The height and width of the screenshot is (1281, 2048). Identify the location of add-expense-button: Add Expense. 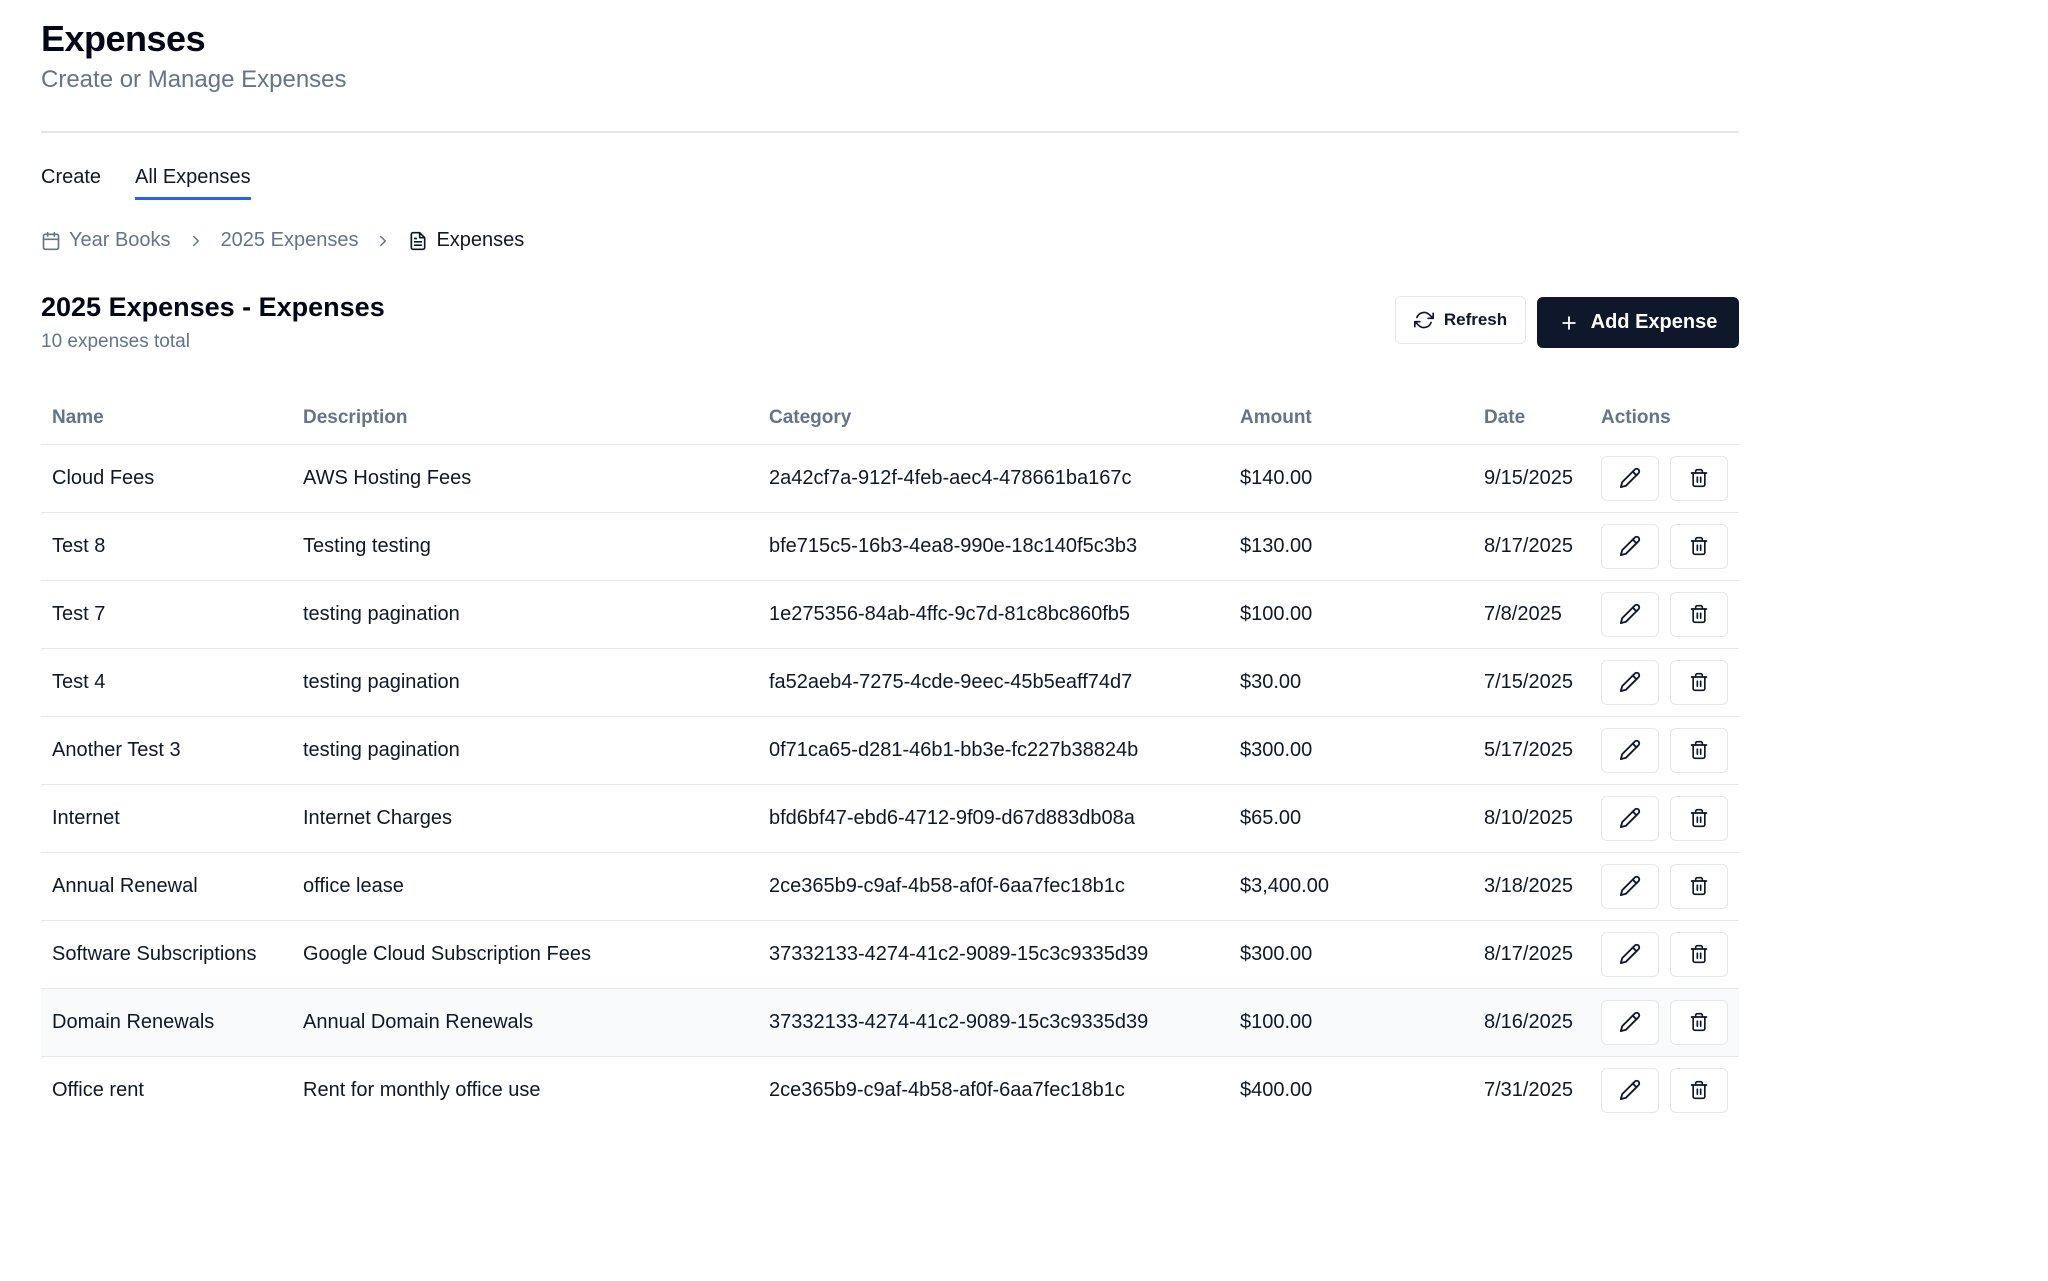
(1638, 322).